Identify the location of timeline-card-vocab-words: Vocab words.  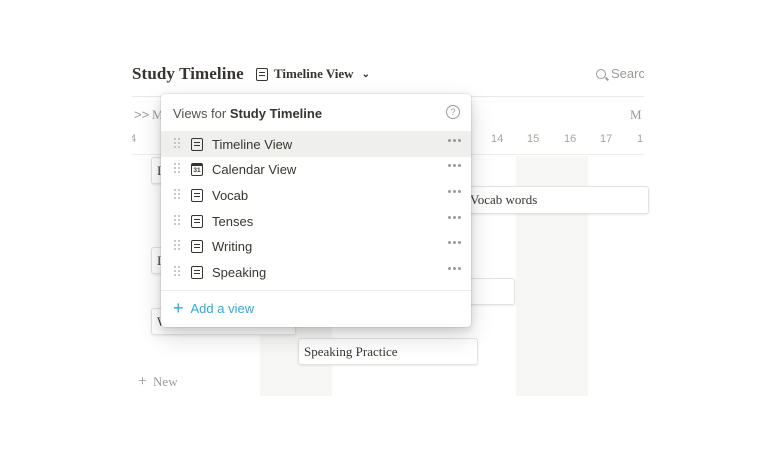
(556, 200).